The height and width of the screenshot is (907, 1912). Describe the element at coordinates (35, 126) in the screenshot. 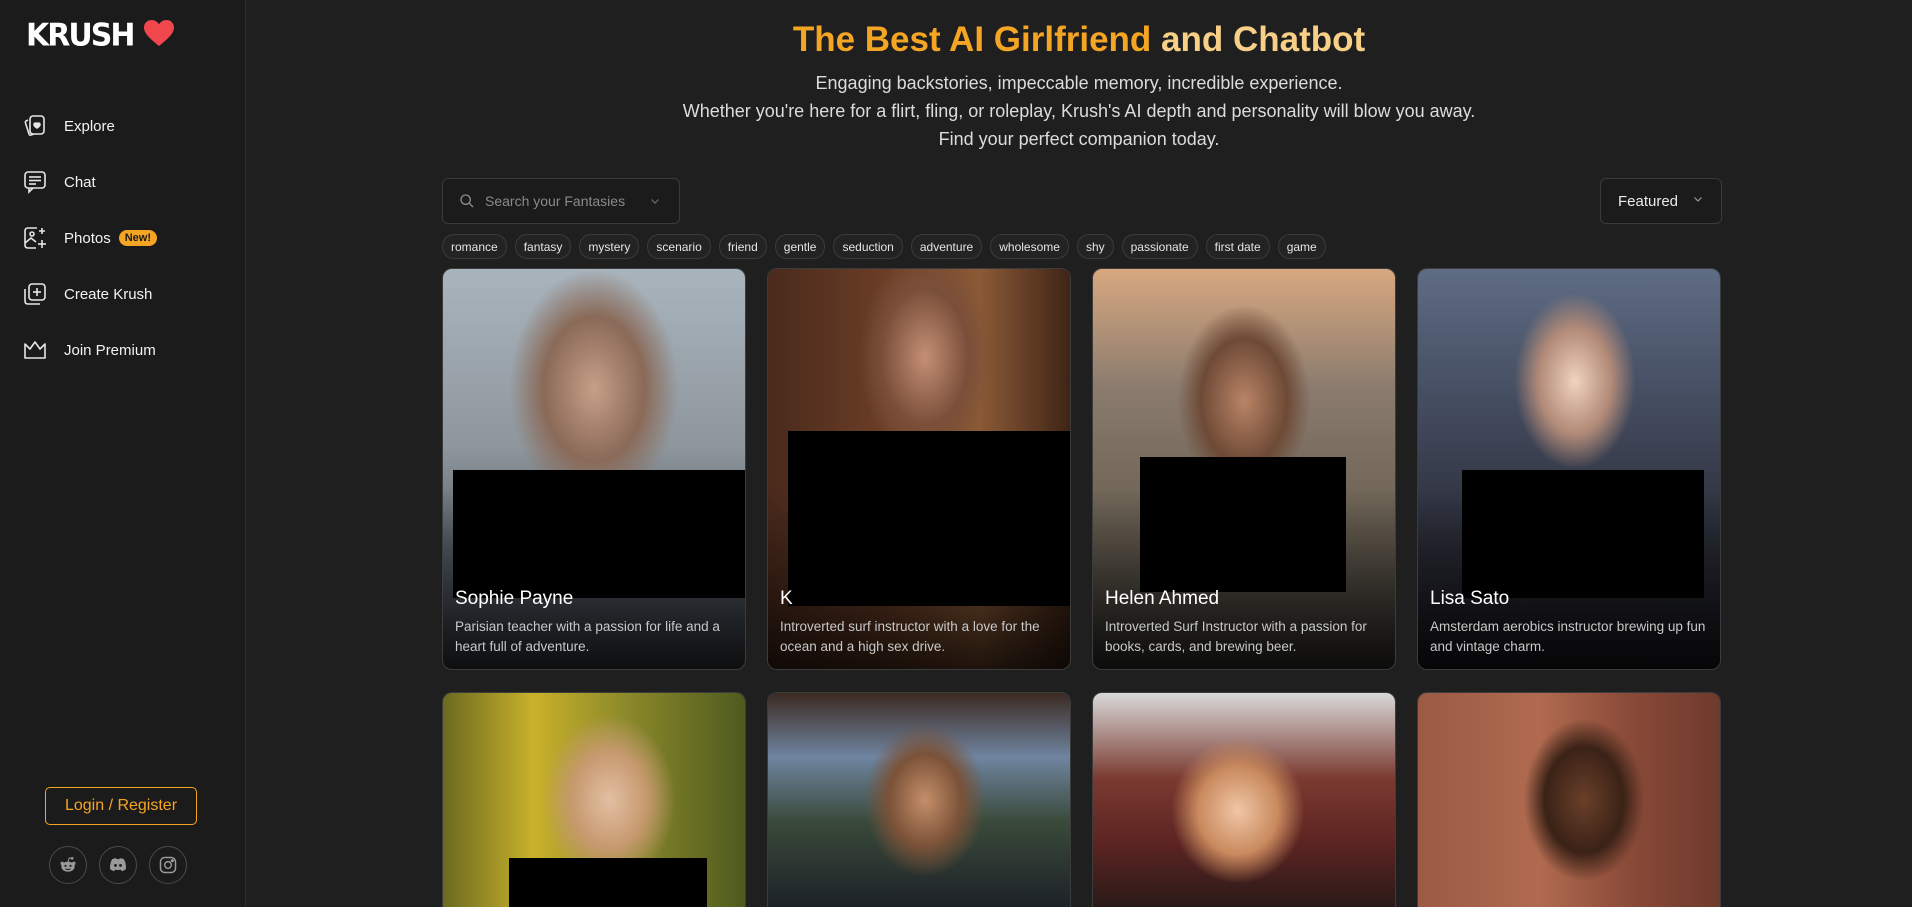

I see `cards-heart-icon` at that location.